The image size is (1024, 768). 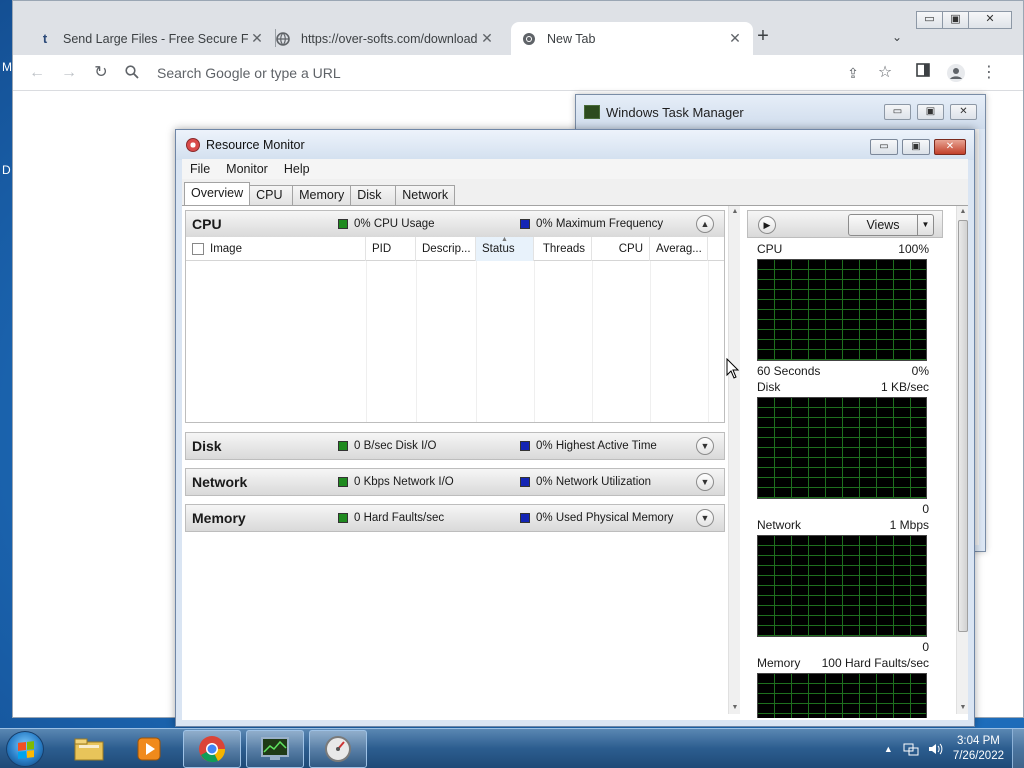 I want to click on taskbar-explorer, so click(x=89, y=749).